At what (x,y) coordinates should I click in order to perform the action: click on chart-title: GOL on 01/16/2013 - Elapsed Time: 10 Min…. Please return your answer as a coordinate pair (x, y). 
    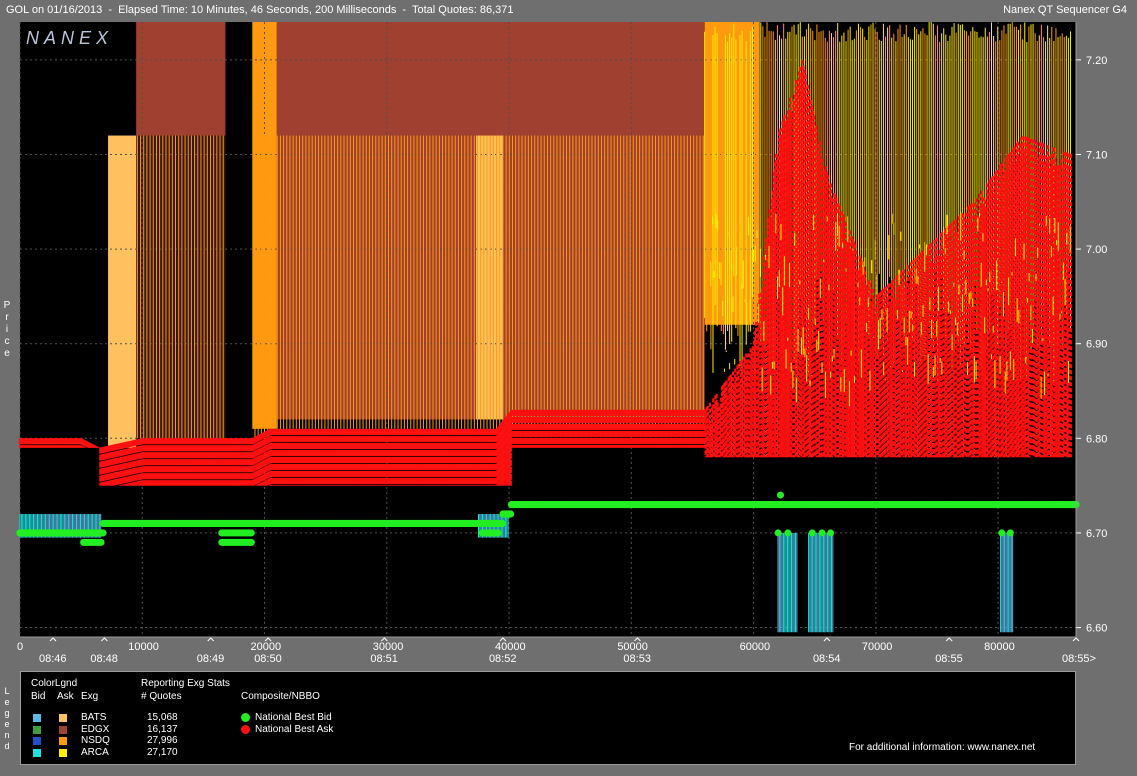
    Looking at the image, I should click on (260, 10).